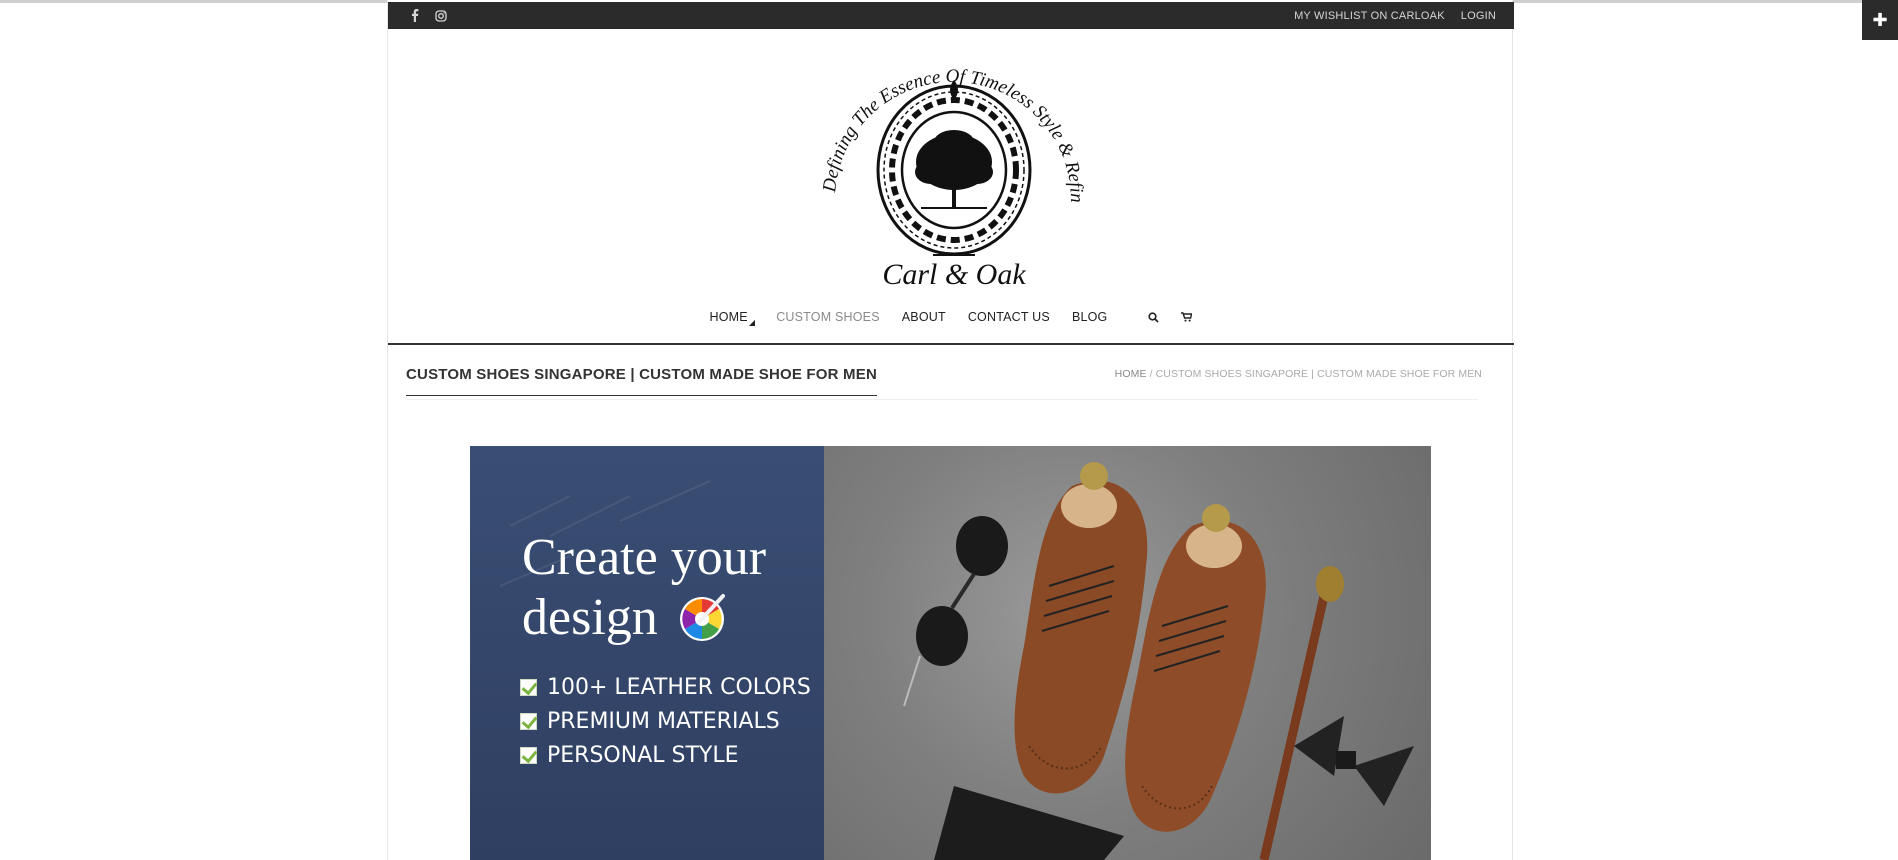 The image size is (1898, 860). I want to click on nav-home: HOME◢, so click(732, 318).